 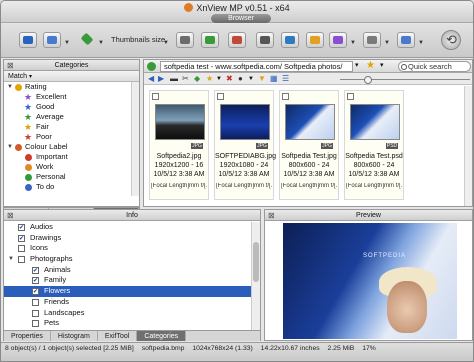 I want to click on category-item: Personal, so click(x=71, y=177).